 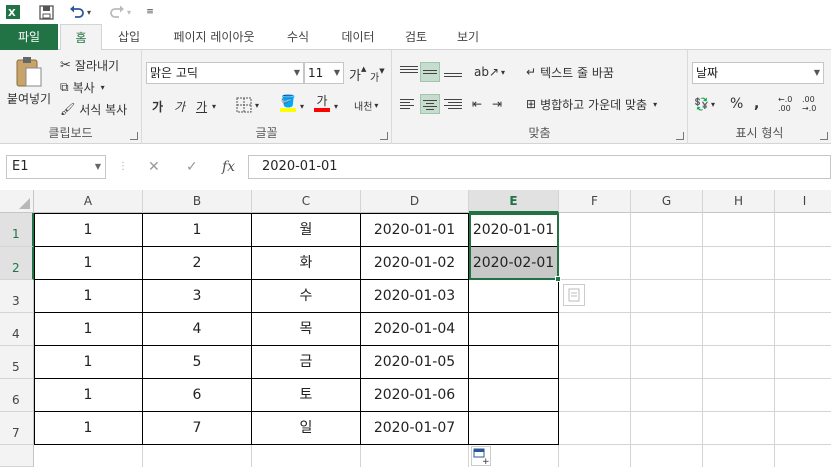 I want to click on column-header-e: E, so click(x=514, y=201).